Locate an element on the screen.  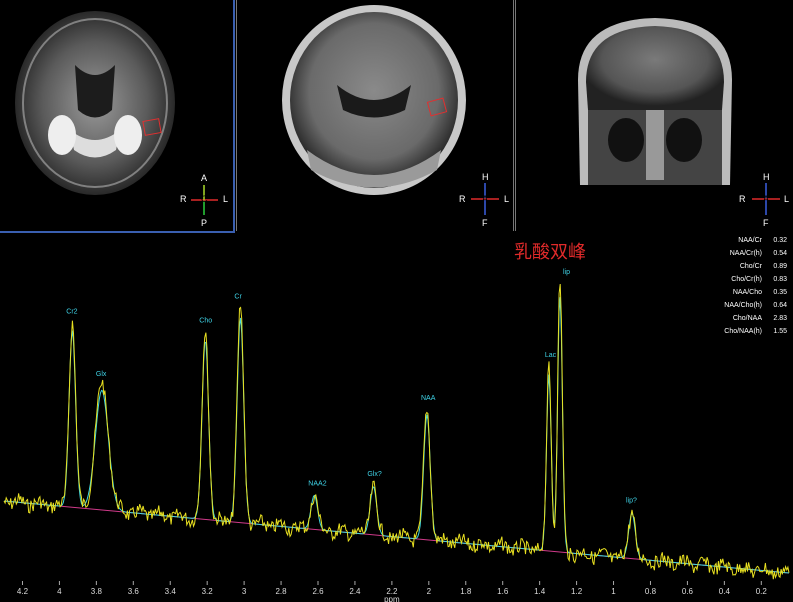
x-tick-label: 1 is located at coordinates (613, 591).